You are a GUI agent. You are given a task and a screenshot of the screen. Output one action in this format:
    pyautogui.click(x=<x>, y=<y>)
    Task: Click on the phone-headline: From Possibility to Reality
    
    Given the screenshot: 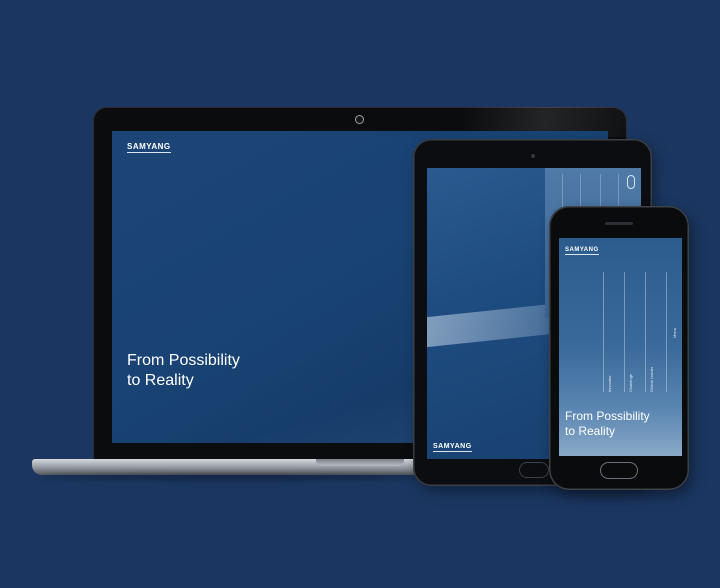 What is the action you would take?
    pyautogui.click(x=607, y=424)
    